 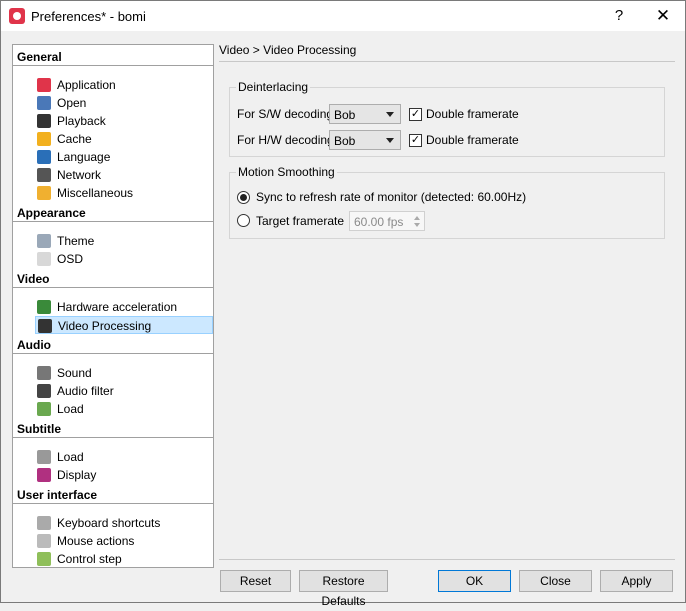 I want to click on target-framerate-label: Target framerate, so click(x=300, y=221).